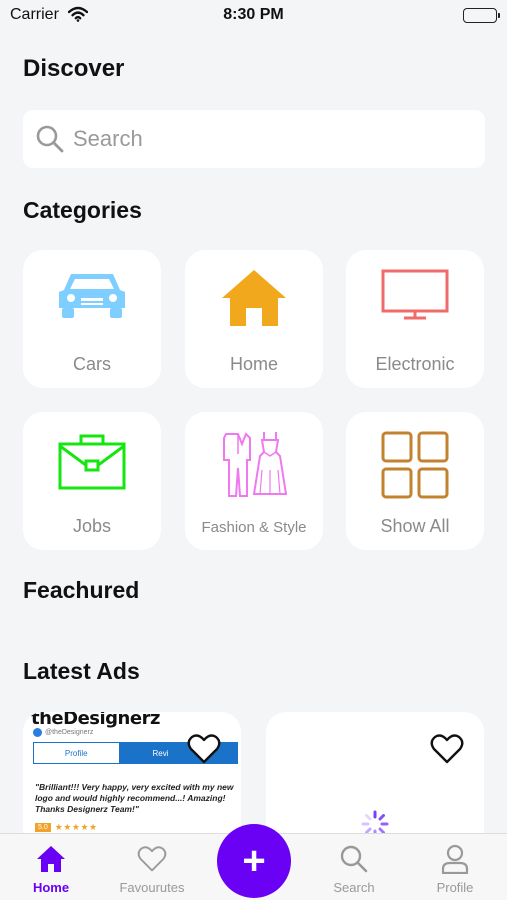 The height and width of the screenshot is (900, 507). What do you see at coordinates (91, 364) in the screenshot?
I see `category-label: Cars` at bounding box center [91, 364].